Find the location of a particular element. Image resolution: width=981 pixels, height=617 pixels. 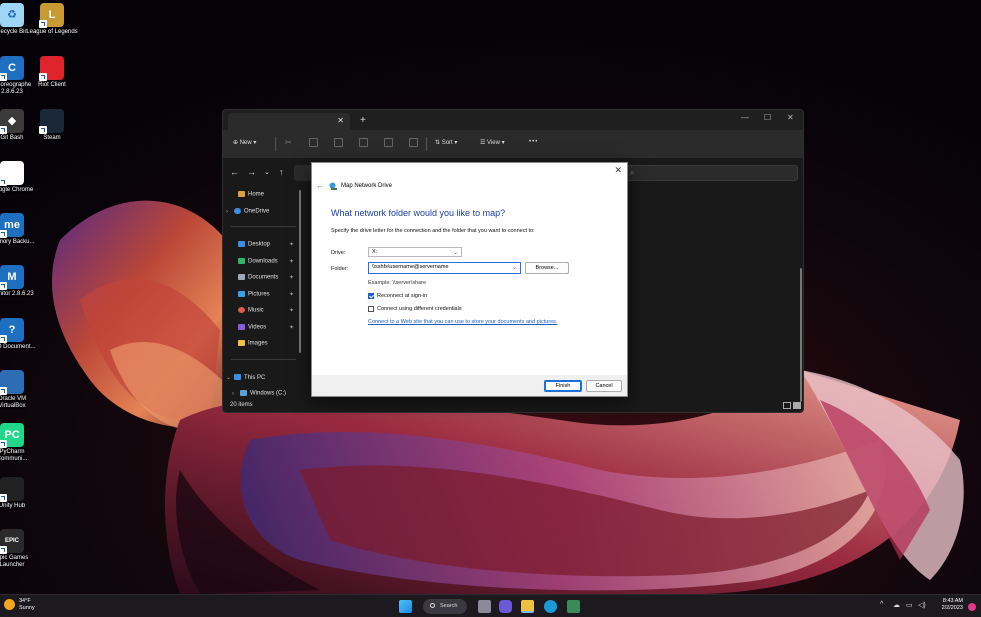

reconnect-checkbox is located at coordinates (371, 296).